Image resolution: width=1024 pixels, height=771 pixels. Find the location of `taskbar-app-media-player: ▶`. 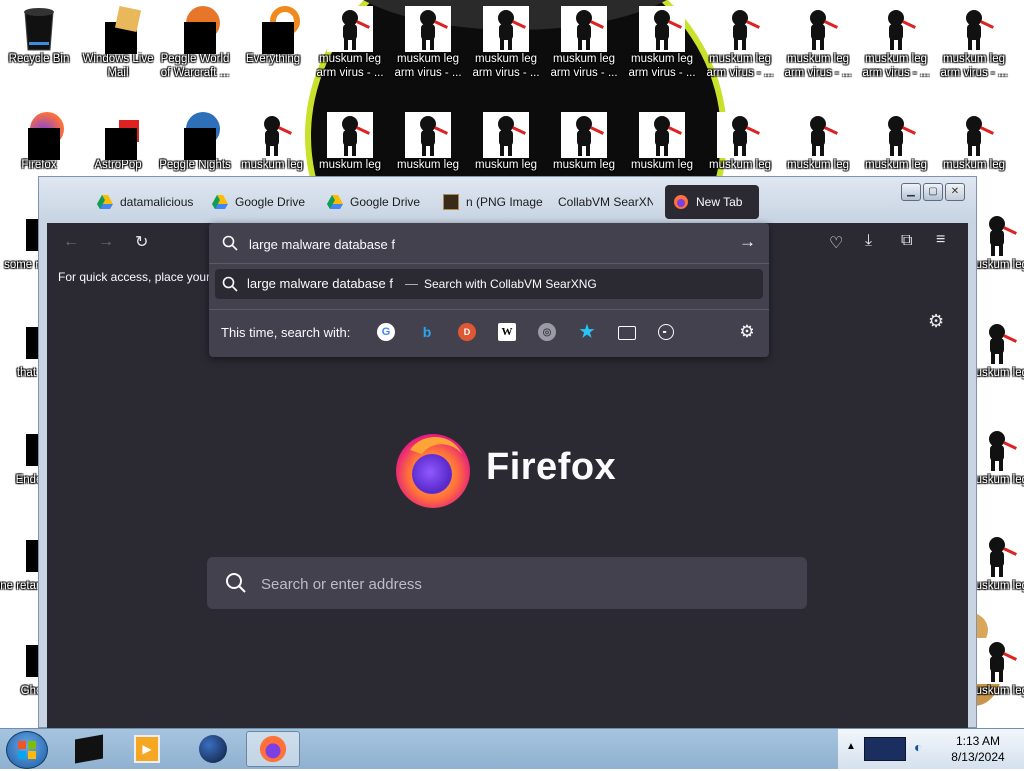

taskbar-app-media-player: ▶ is located at coordinates (147, 749).